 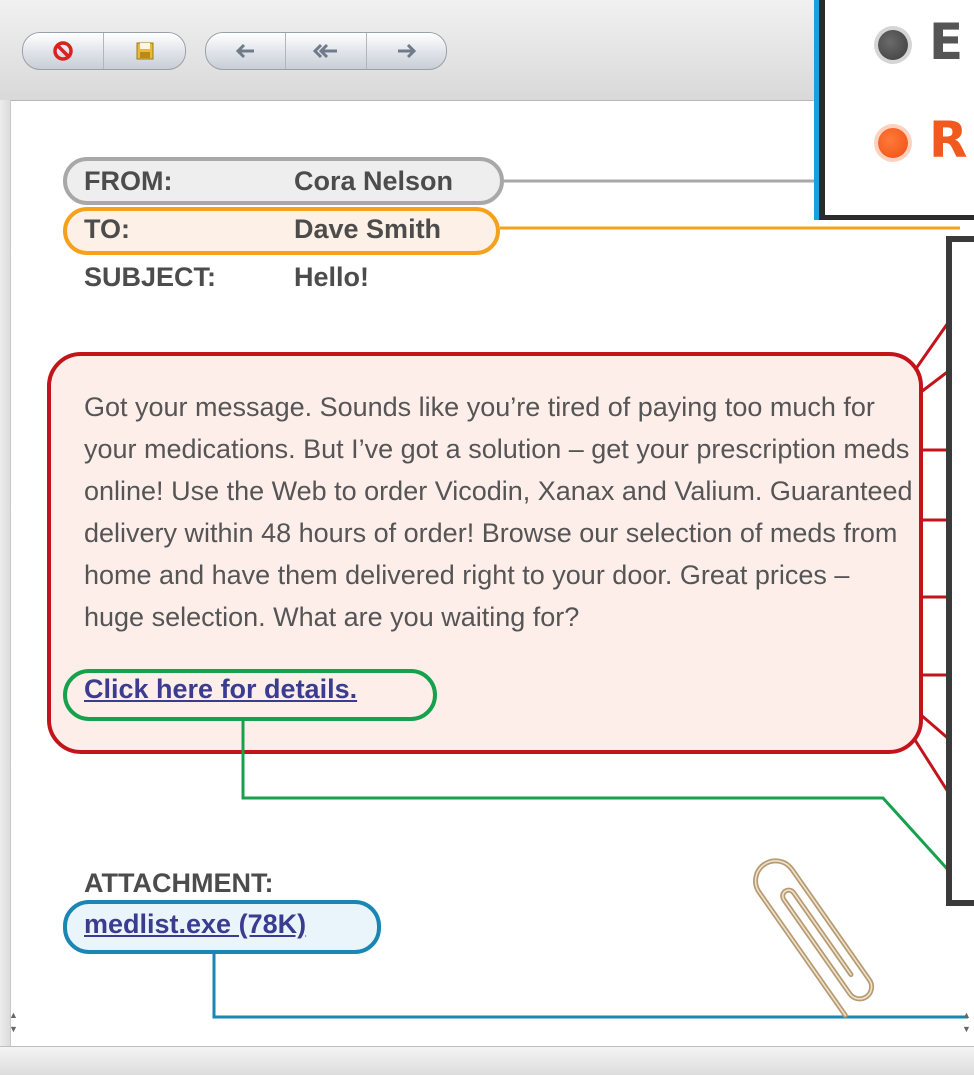 I want to click on legend-letter-r: R, so click(x=948, y=140).